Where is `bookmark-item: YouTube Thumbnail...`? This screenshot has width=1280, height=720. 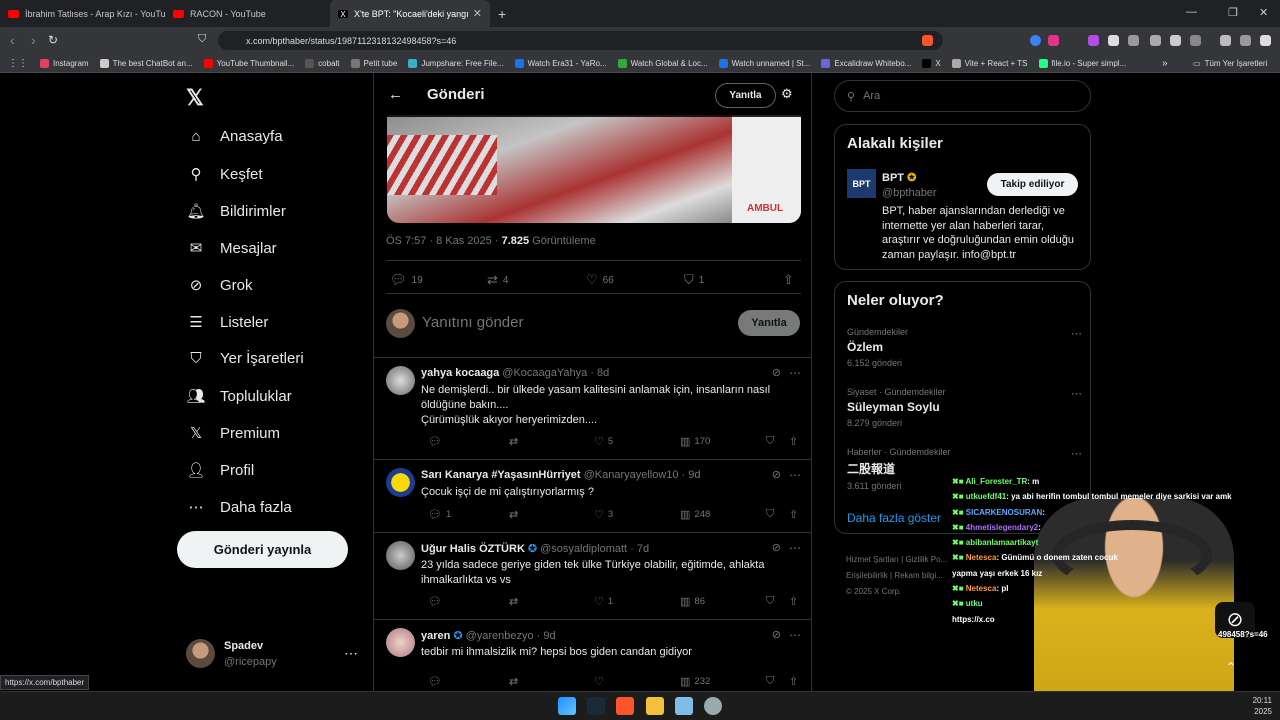
bookmark-item: YouTube Thumbnail... is located at coordinates (248, 63).